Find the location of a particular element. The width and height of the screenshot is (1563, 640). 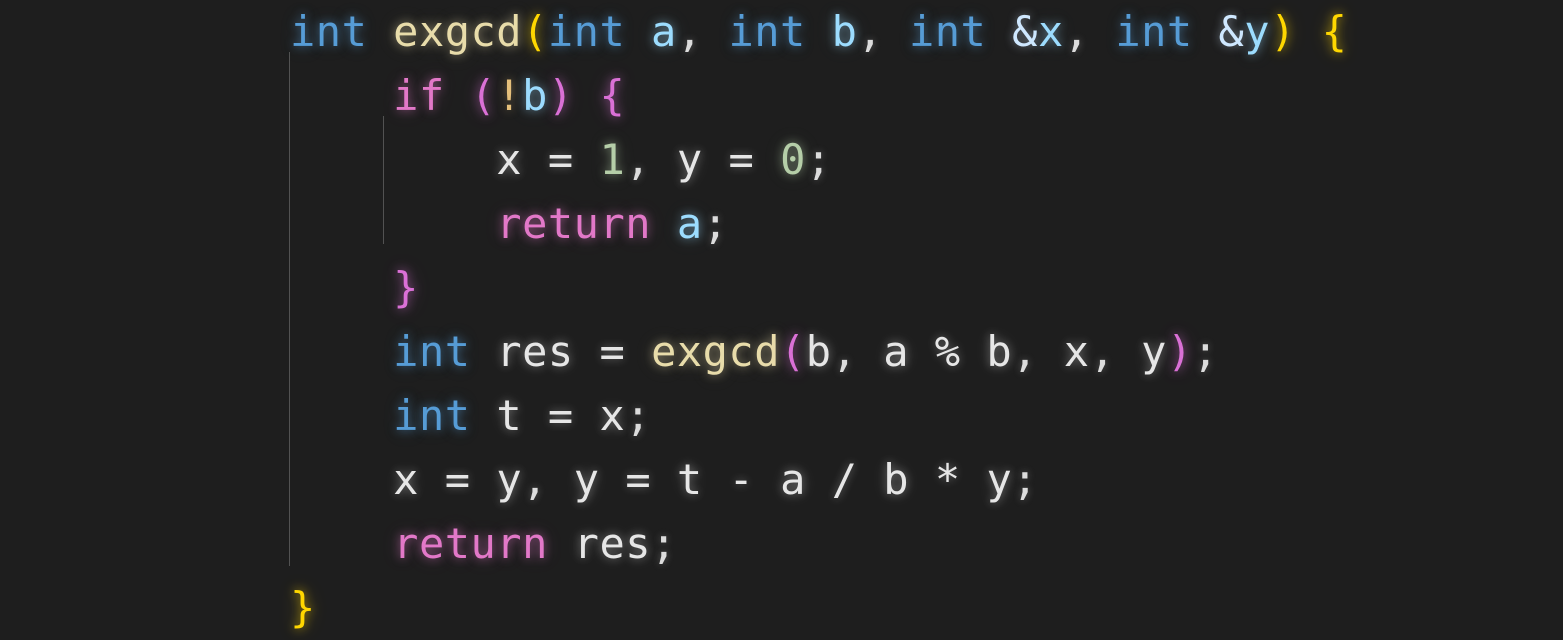

code-line: return a; is located at coordinates (781, 224).